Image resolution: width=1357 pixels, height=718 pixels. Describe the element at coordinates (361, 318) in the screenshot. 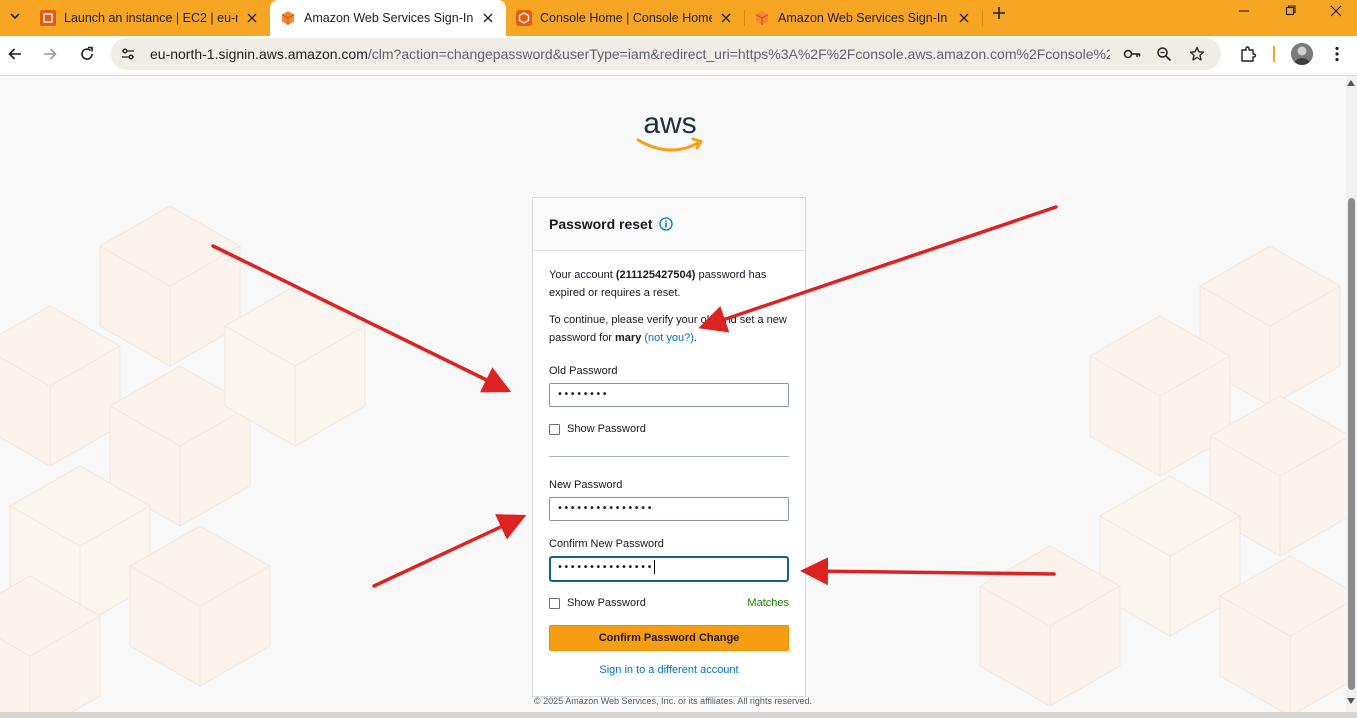

I see `arrow-to-old-password` at that location.